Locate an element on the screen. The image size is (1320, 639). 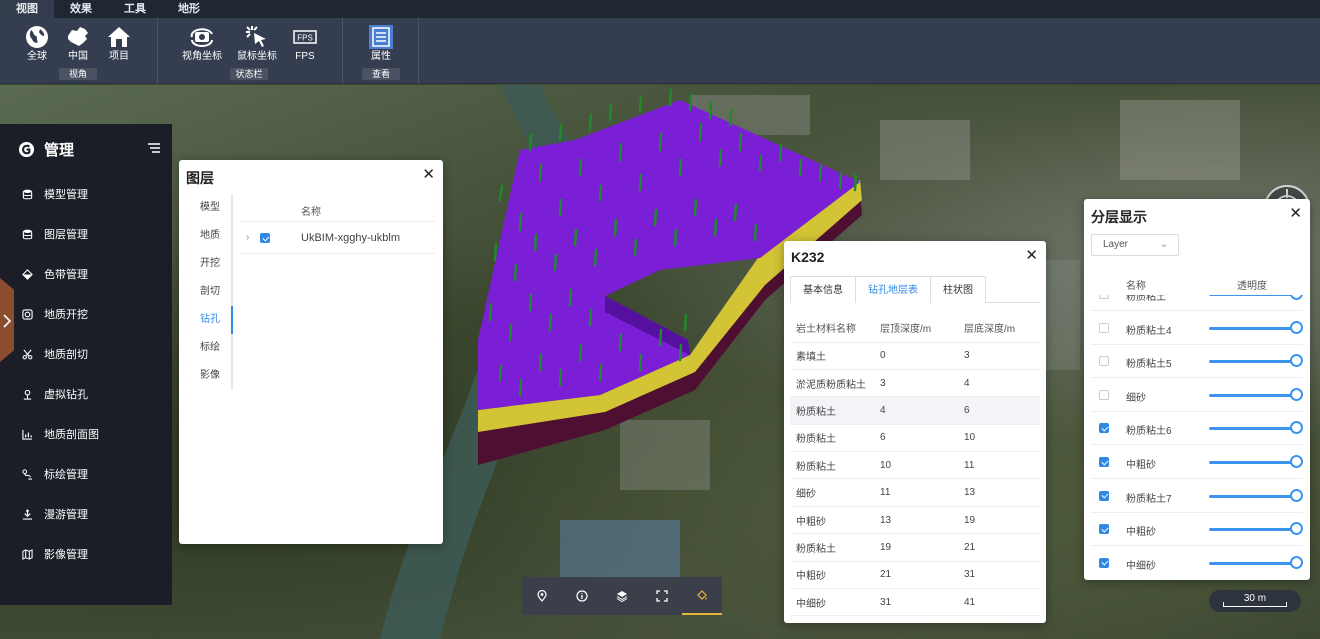
table-row: 粉质粘土 19 21 is located at coordinates (915, 547).